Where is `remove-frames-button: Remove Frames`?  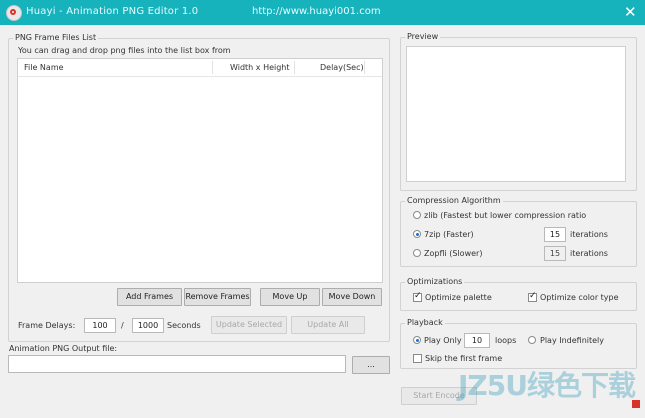
remove-frames-button: Remove Frames is located at coordinates (217, 297).